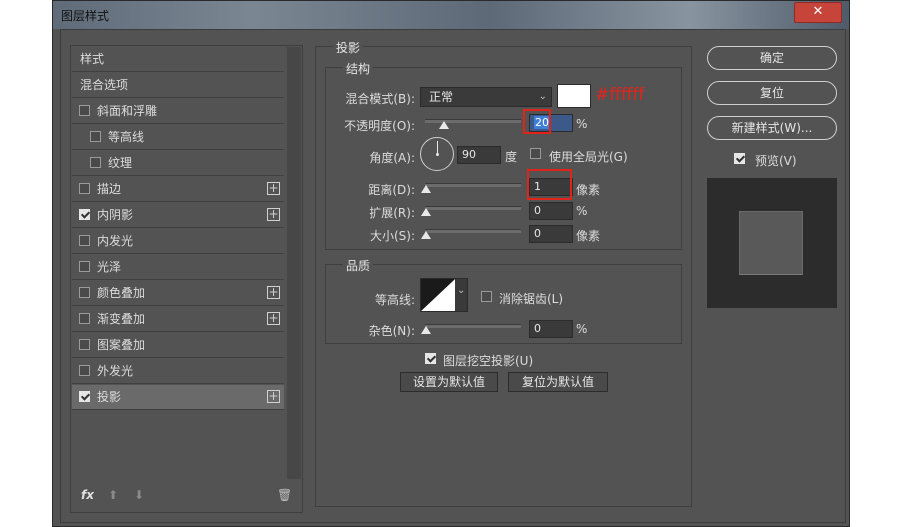  Describe the element at coordinates (486, 97) in the screenshot. I see `blend-mode-select: 正常 ⌄` at that location.